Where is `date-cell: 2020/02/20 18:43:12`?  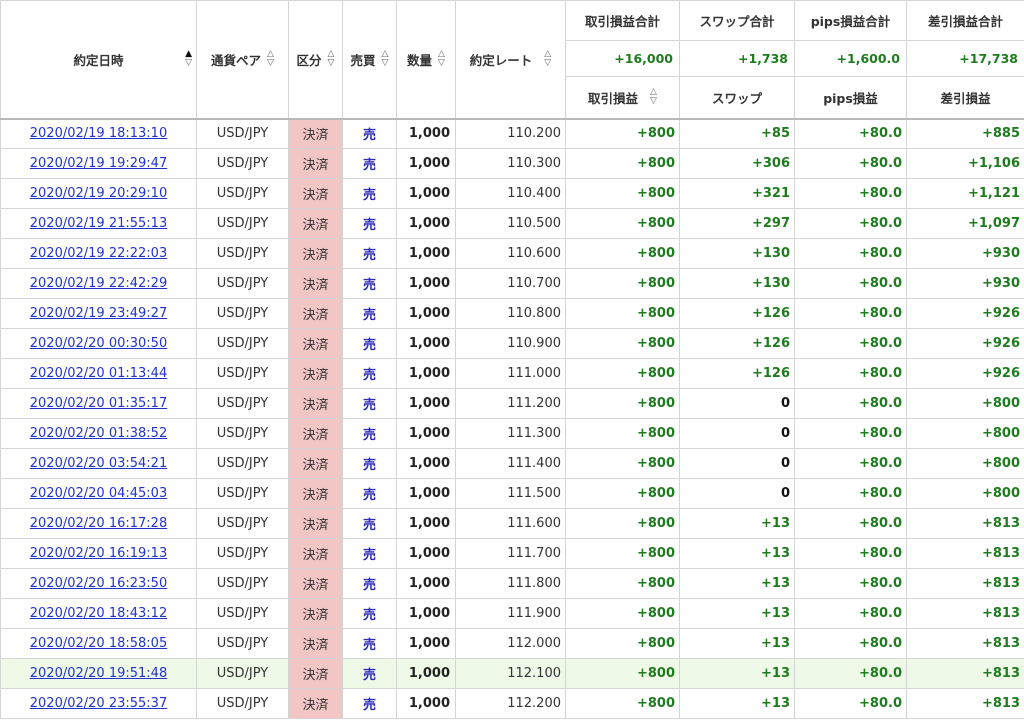 date-cell: 2020/02/20 18:43:12 is located at coordinates (98, 613).